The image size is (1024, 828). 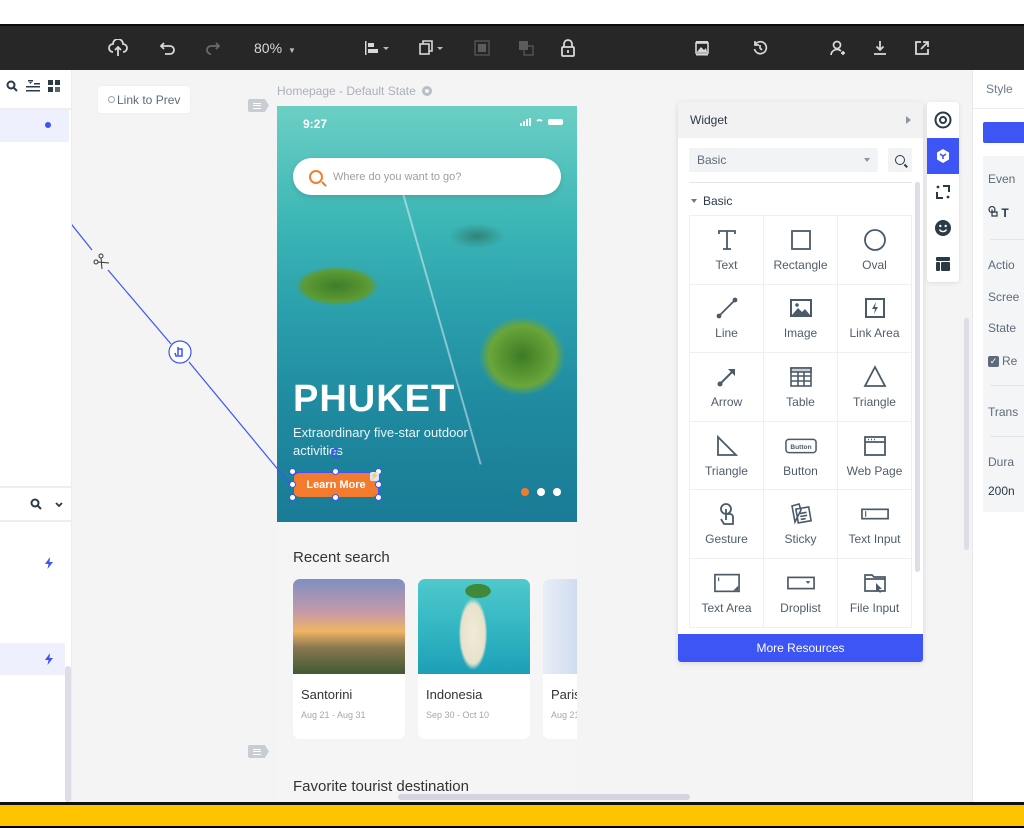 I want to click on primary-action-button, so click(x=1003, y=132).